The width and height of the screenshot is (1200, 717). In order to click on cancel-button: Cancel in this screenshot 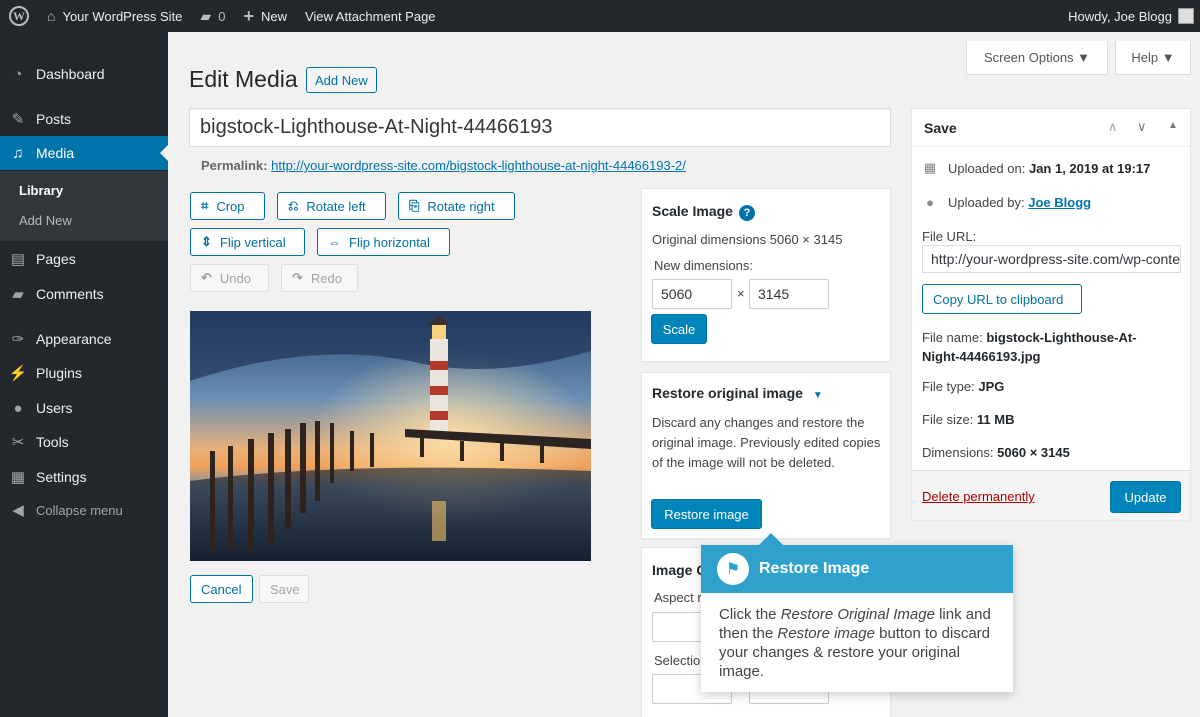, I will do `click(221, 589)`.